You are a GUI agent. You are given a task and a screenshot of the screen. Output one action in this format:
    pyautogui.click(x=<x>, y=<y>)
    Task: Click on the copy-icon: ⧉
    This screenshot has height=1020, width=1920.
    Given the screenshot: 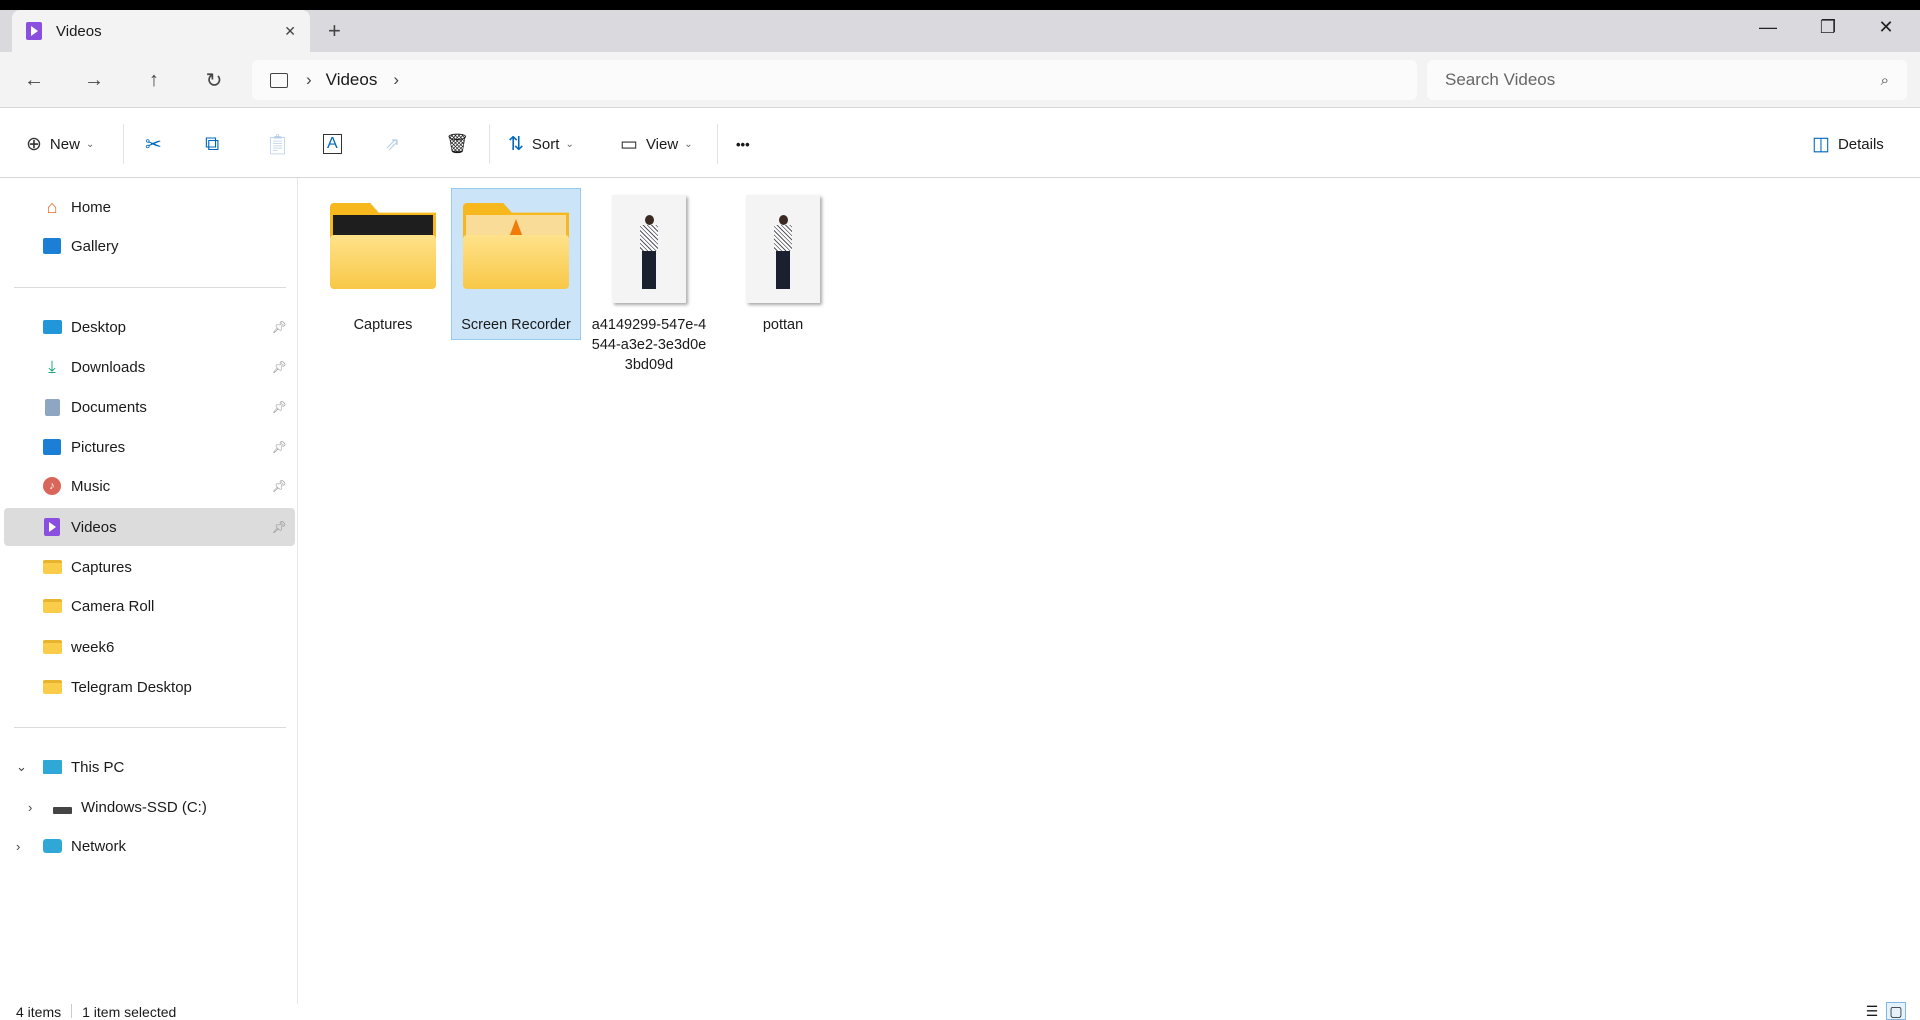 What is the action you would take?
    pyautogui.click(x=212, y=143)
    